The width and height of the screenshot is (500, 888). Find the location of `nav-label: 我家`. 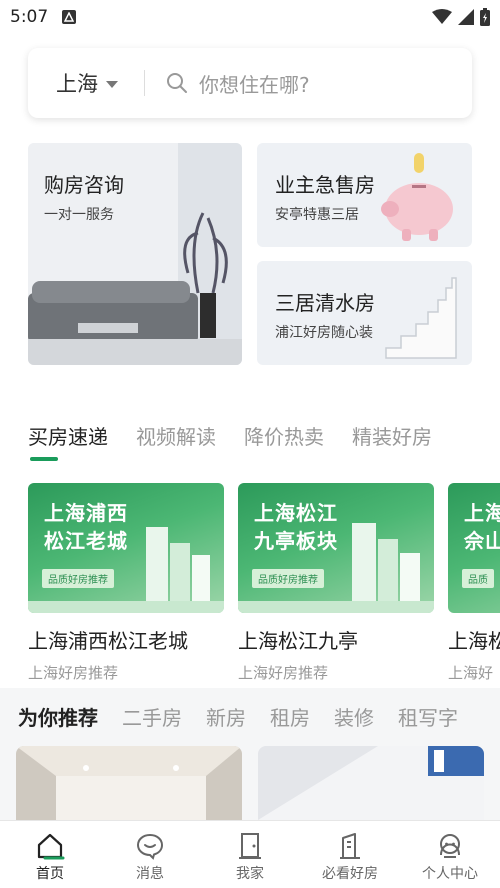

nav-label: 我家 is located at coordinates (250, 874).